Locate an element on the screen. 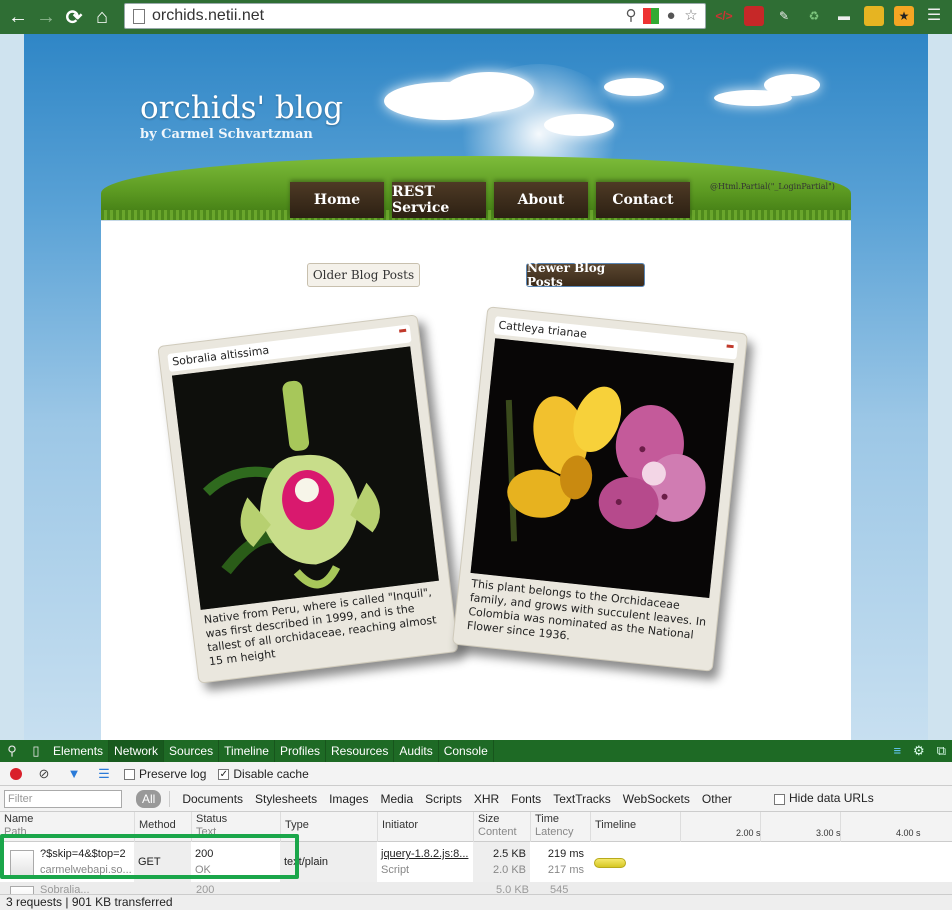 The width and height of the screenshot is (952, 910). record-icon is located at coordinates (16, 773).